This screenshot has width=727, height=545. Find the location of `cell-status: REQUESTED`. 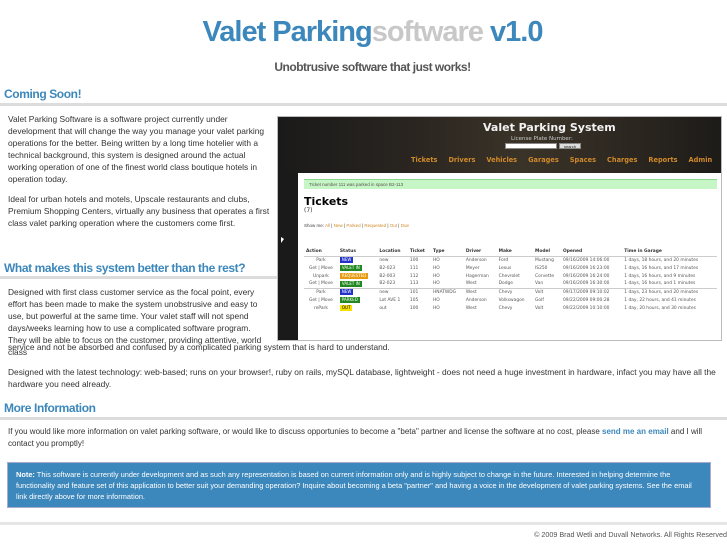

cell-status: REQUESTED is located at coordinates (358, 276).